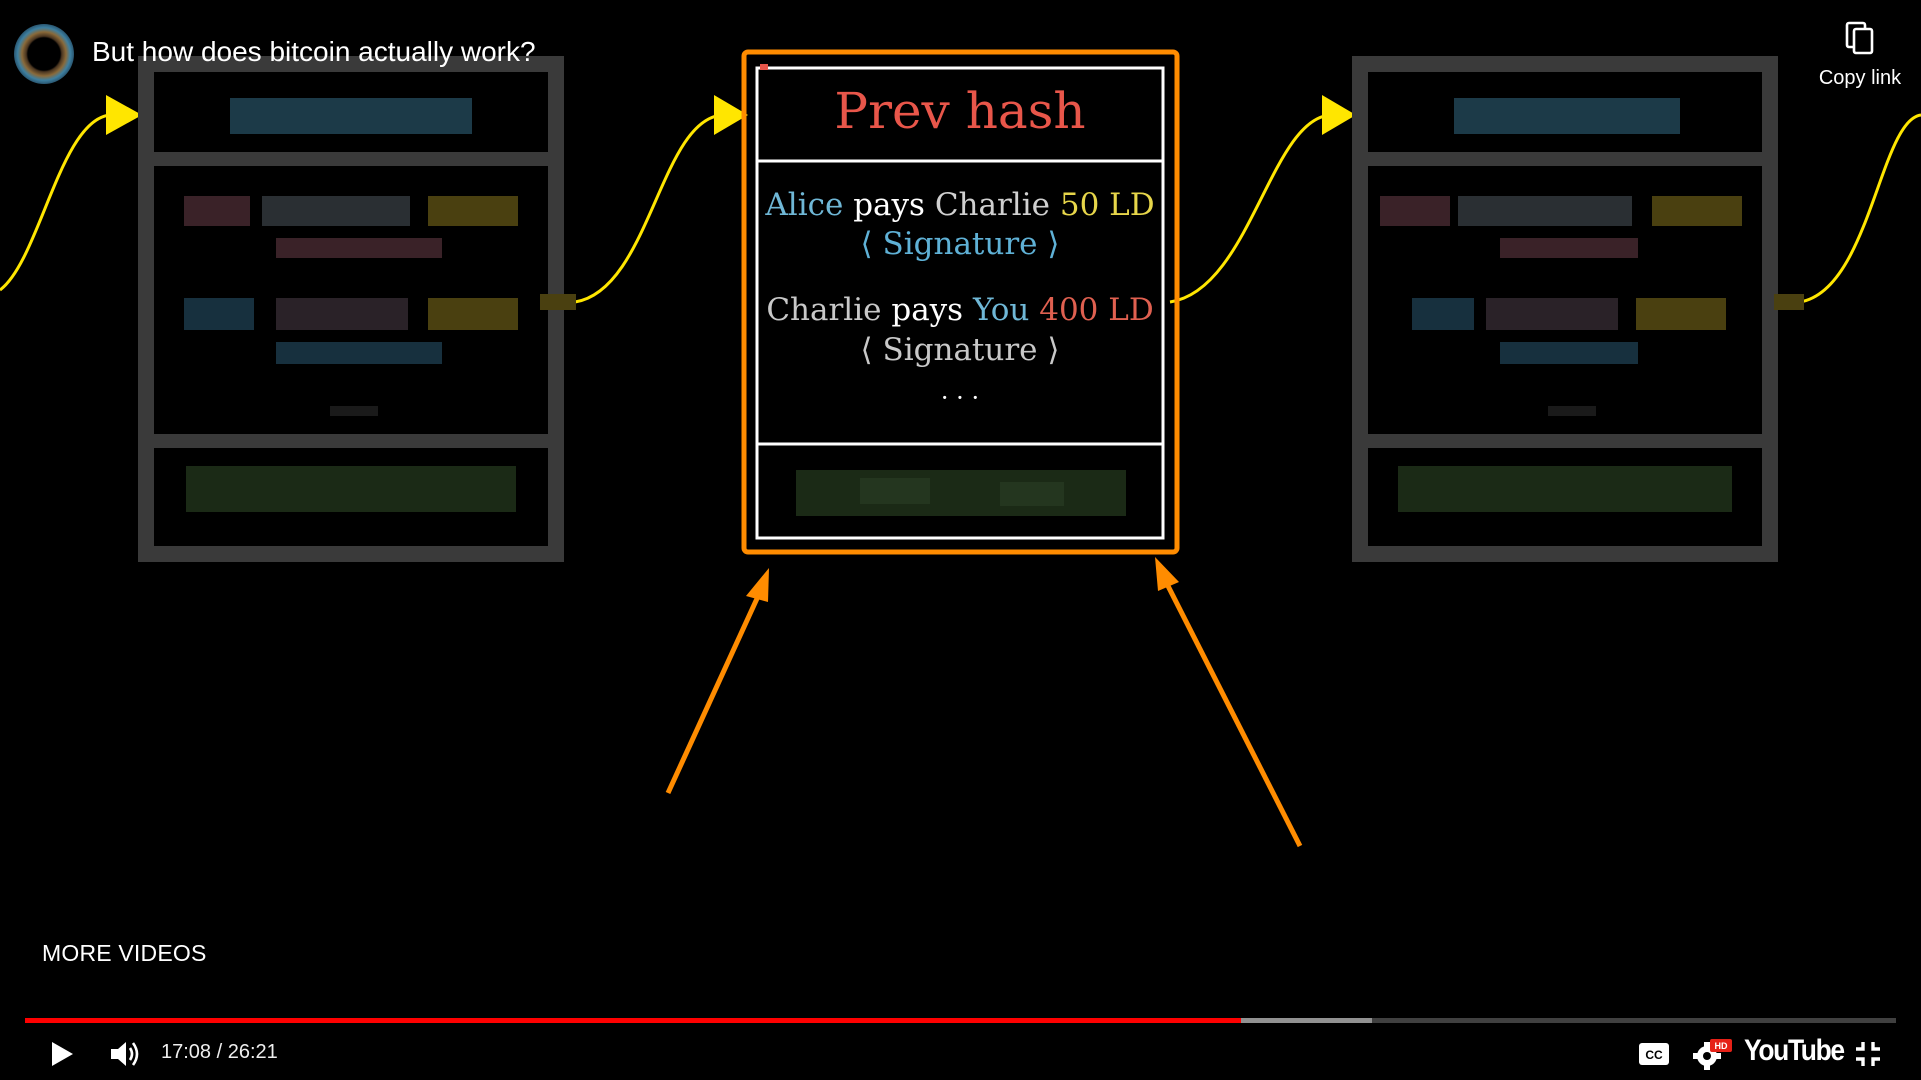 The image size is (1921, 1080). Describe the element at coordinates (357, 309) in the screenshot. I see `left-block-blurred` at that location.